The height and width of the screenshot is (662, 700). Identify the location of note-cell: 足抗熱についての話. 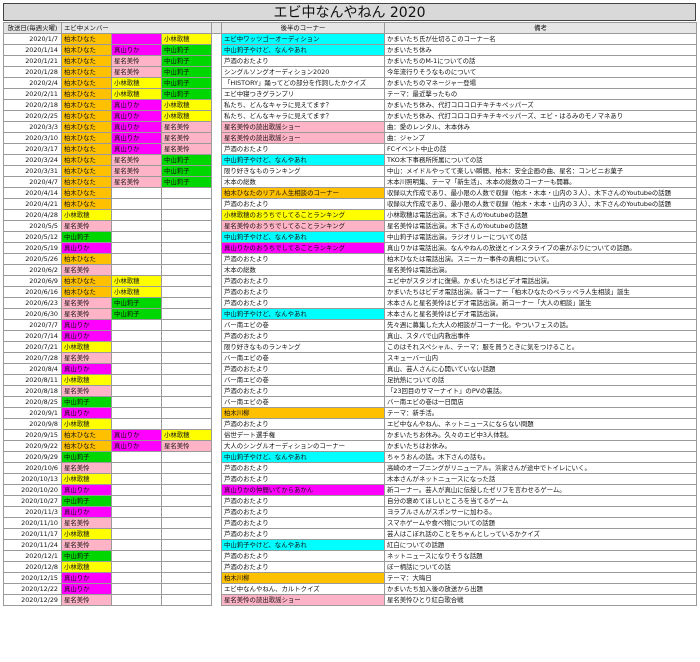
(540, 380).